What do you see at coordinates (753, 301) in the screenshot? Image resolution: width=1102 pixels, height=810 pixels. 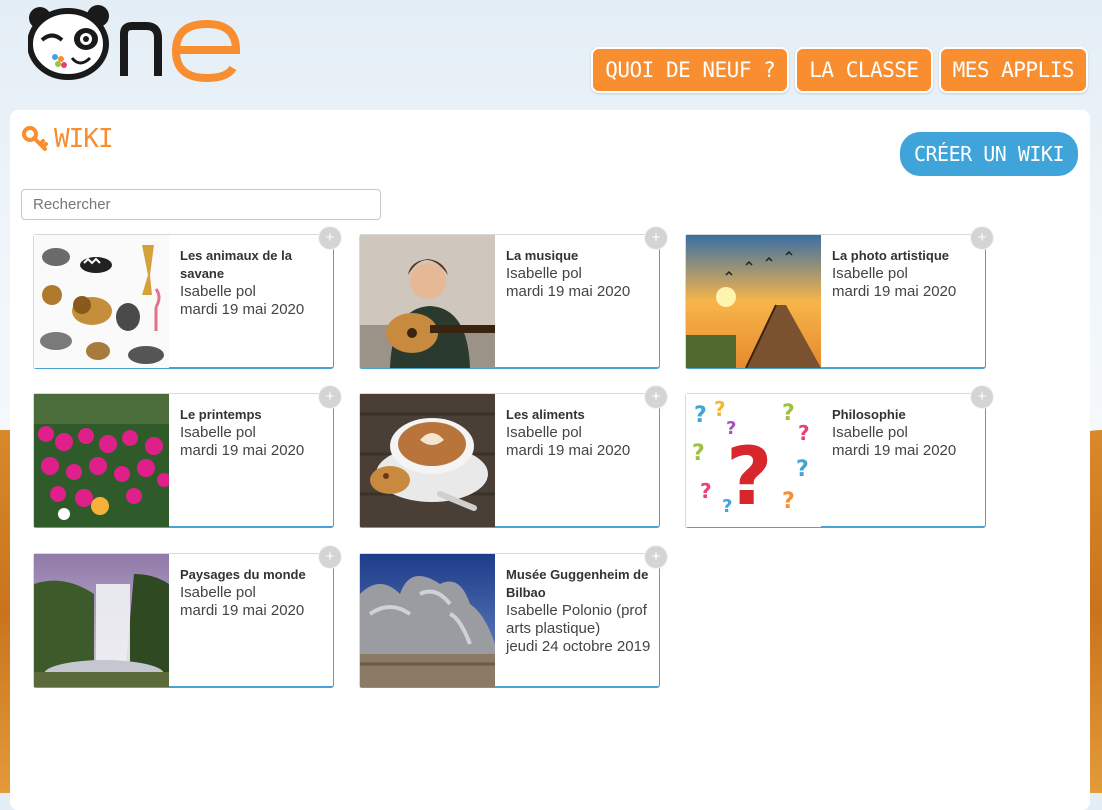 I see `wiki-thumbnail-sunset-pier` at bounding box center [753, 301].